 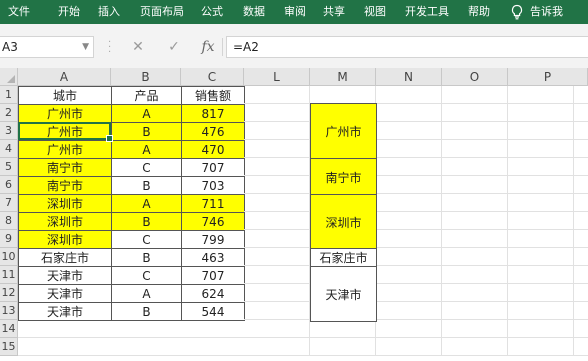 I want to click on tell-me-search: 告诉我, so click(x=546, y=12).